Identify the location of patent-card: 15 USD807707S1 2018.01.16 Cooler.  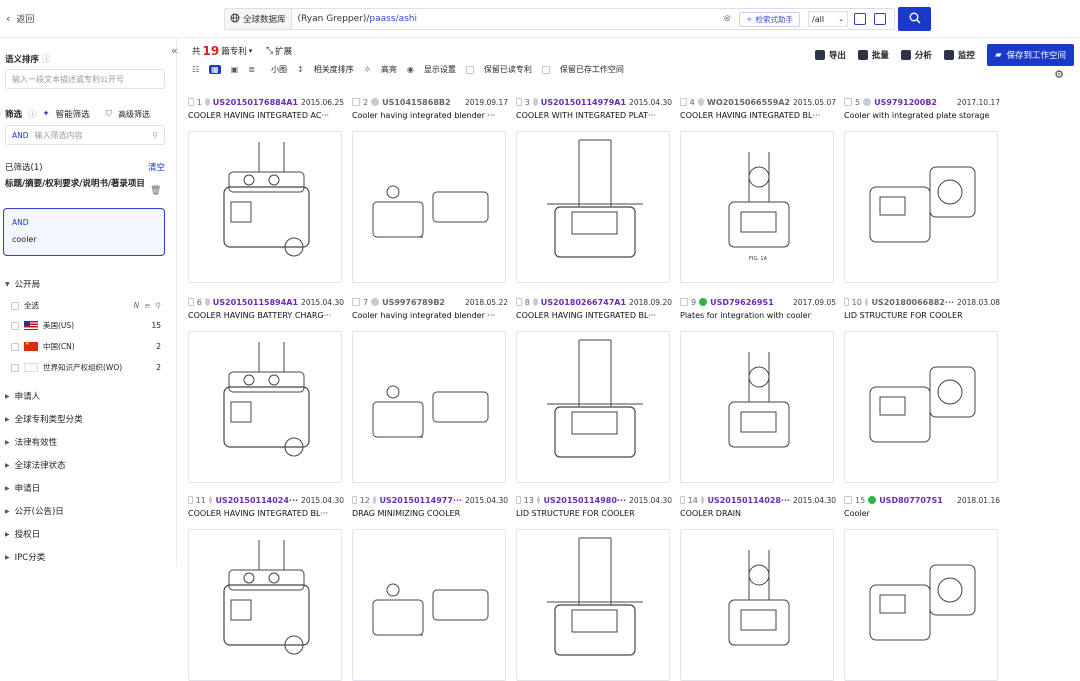
(922, 587).